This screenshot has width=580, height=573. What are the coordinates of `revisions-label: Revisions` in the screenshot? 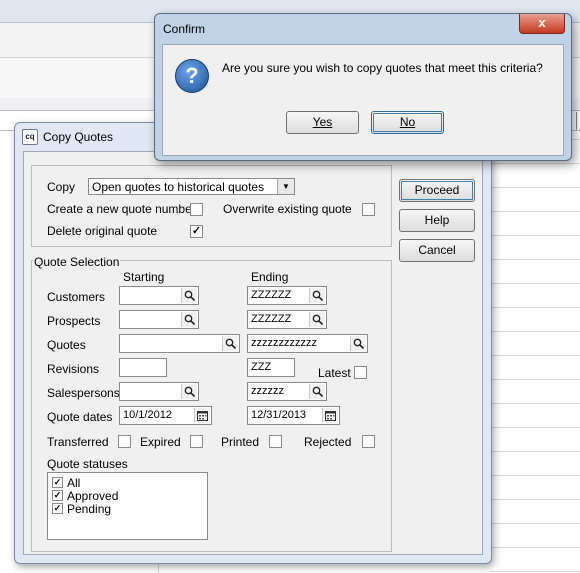 It's located at (73, 369).